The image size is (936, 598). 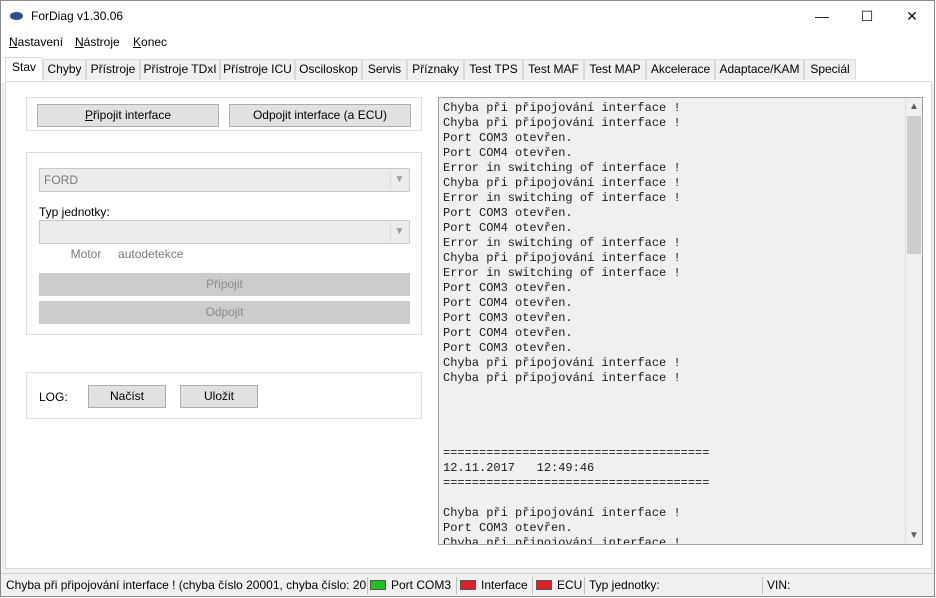 What do you see at coordinates (180, 69) in the screenshot?
I see `tab-pristroje-tdxi: Přístroje TDxI` at bounding box center [180, 69].